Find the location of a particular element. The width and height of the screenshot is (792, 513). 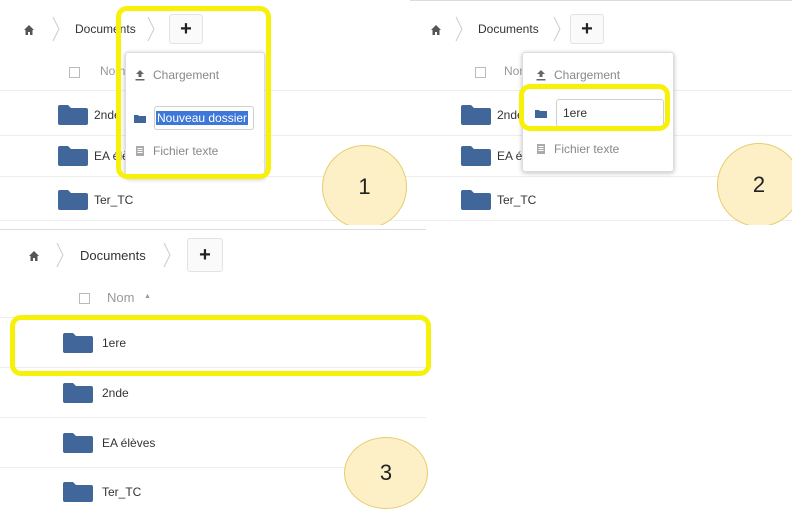

menu-item-upload: Chargement is located at coordinates (598, 75).